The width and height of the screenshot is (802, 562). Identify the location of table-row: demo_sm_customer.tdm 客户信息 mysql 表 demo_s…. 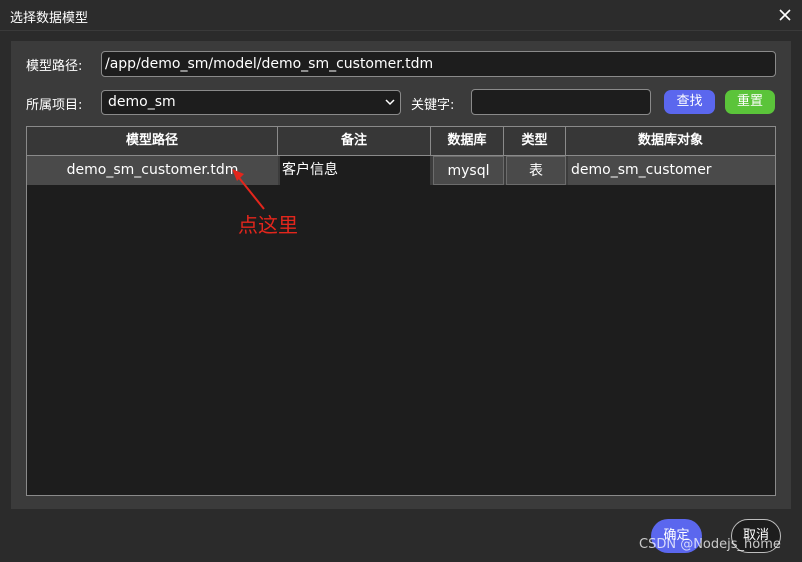
(401, 170).